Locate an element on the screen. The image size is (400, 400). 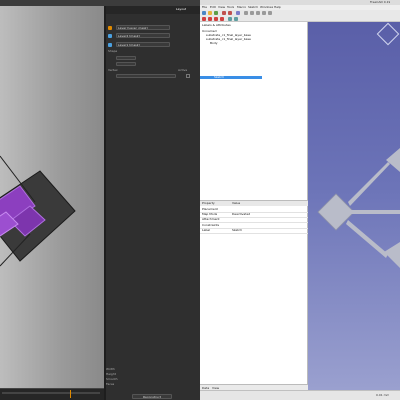
sketch-rect-icon is located at coordinates (222, 19).